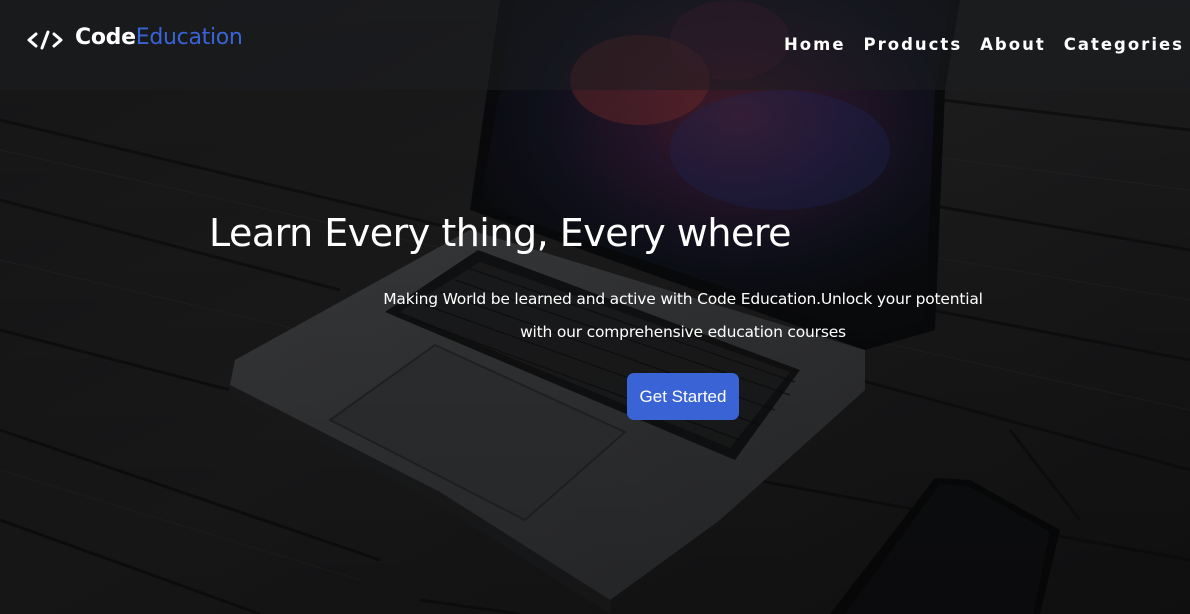  Describe the element at coordinates (815, 45) in the screenshot. I see `nav-link-home: Home` at that location.